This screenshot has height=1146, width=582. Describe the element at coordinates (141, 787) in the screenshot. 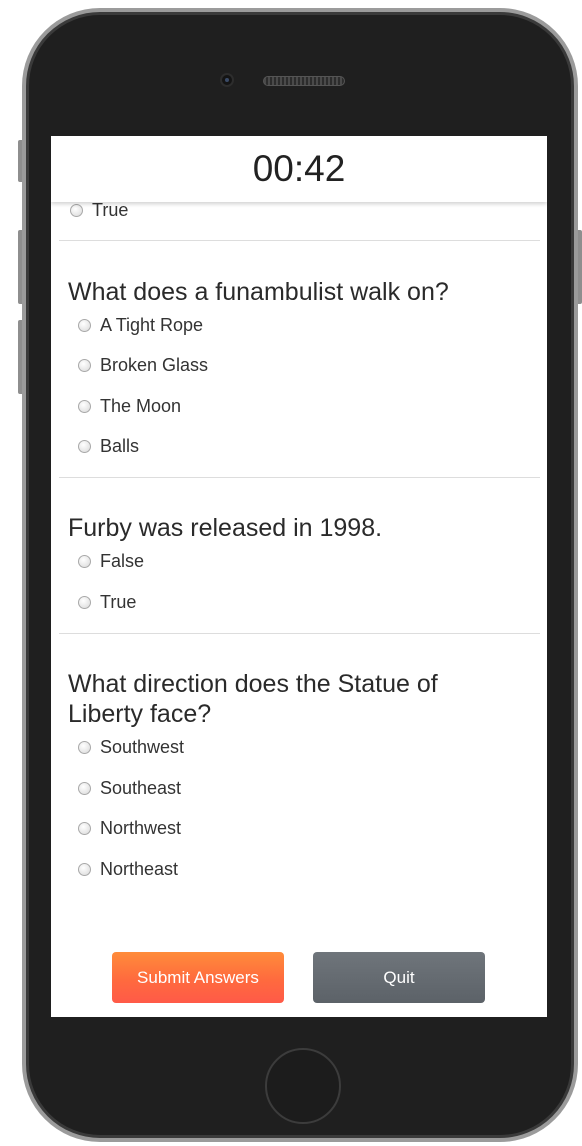

I see `answer-label: Southeast` at that location.